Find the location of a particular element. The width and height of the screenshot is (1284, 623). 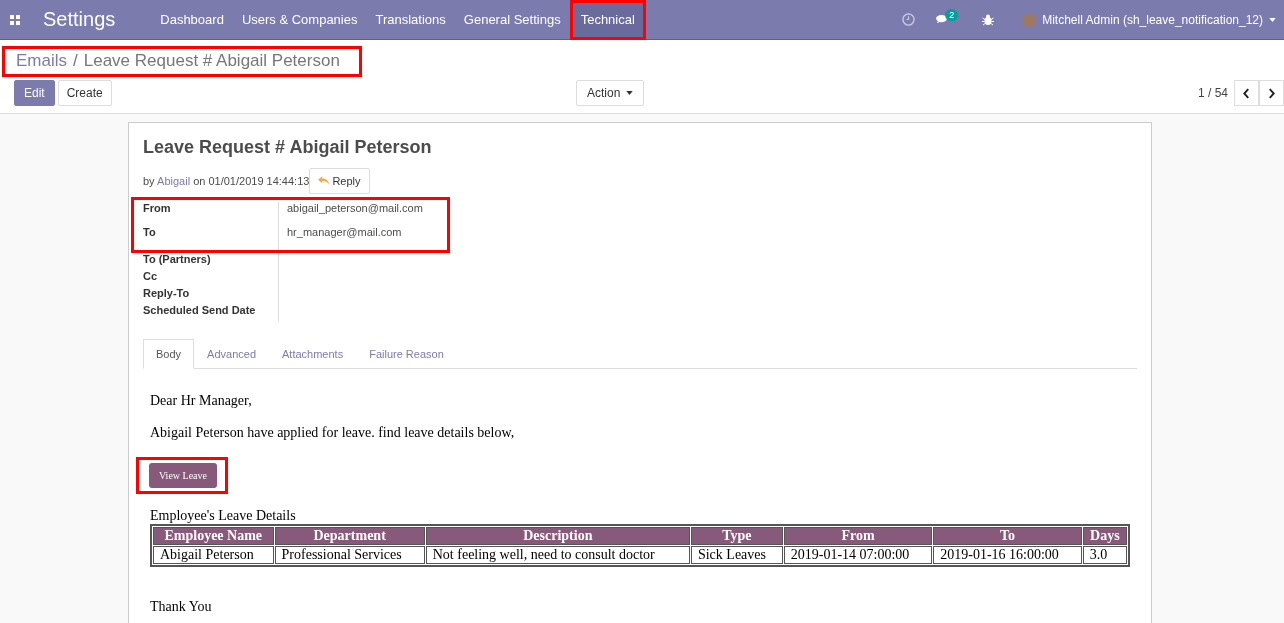

reply-arrow-icon is located at coordinates (324, 181).